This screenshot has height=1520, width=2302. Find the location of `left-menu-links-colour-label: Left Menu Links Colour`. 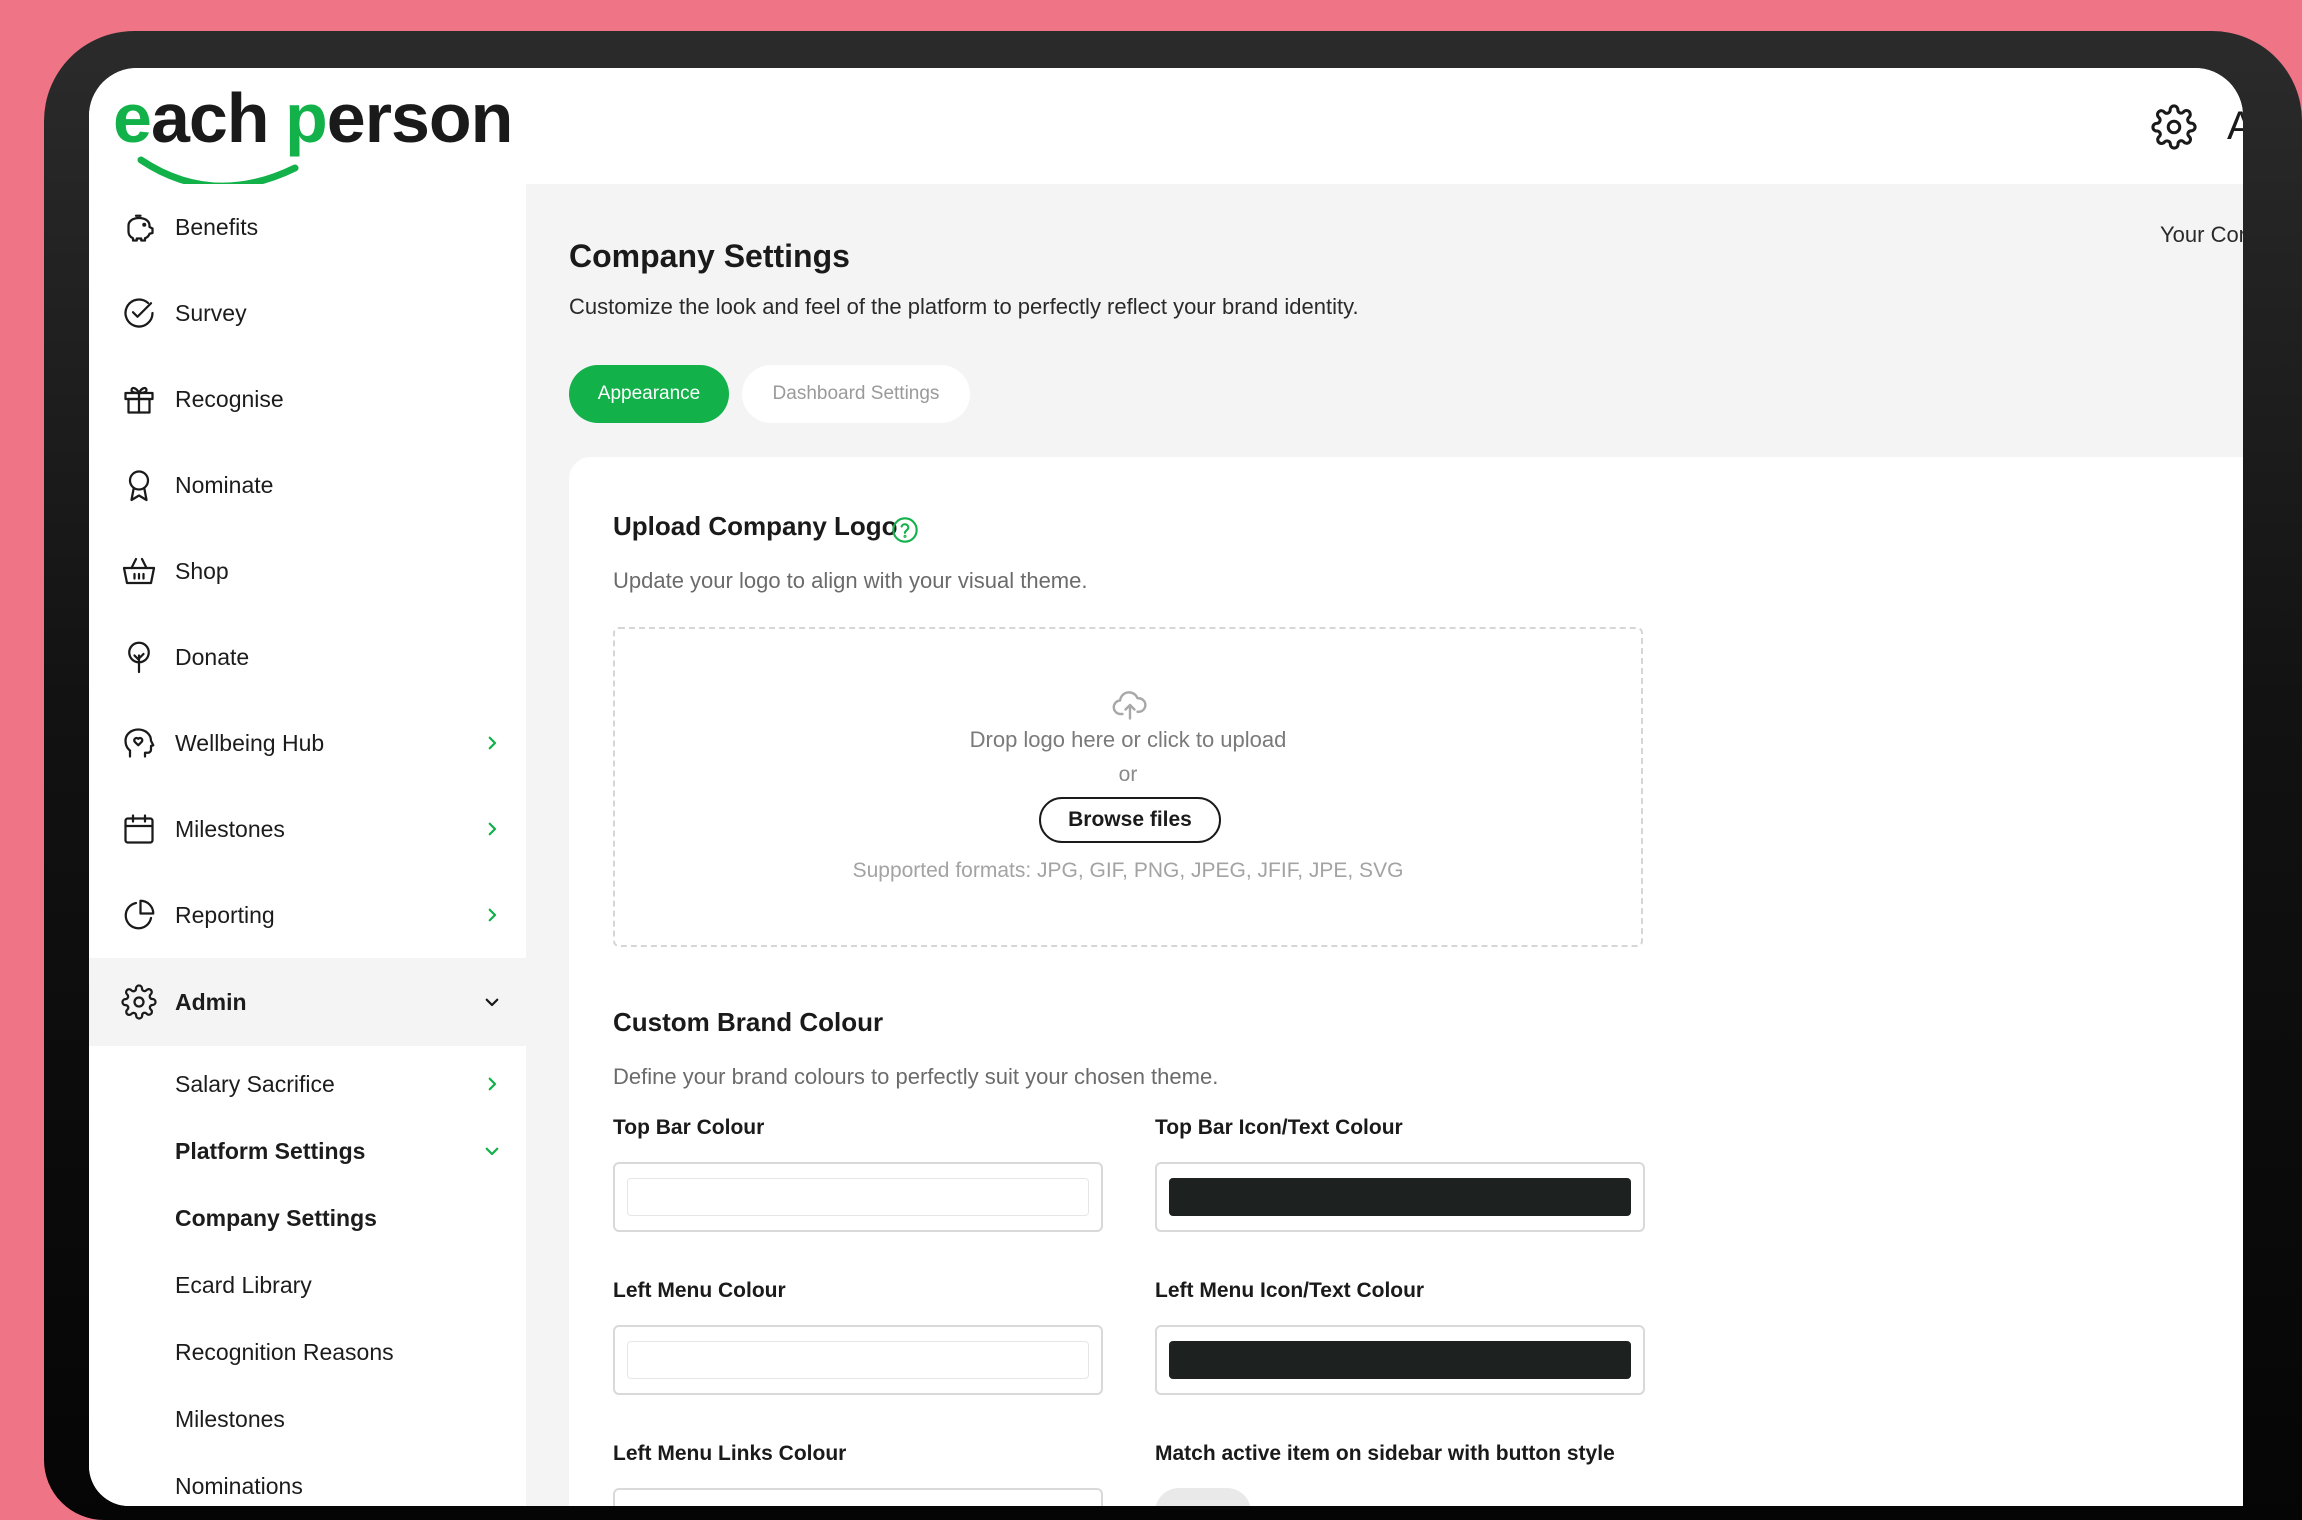

left-menu-links-colour-label: Left Menu Links Colour is located at coordinates (730, 1453).